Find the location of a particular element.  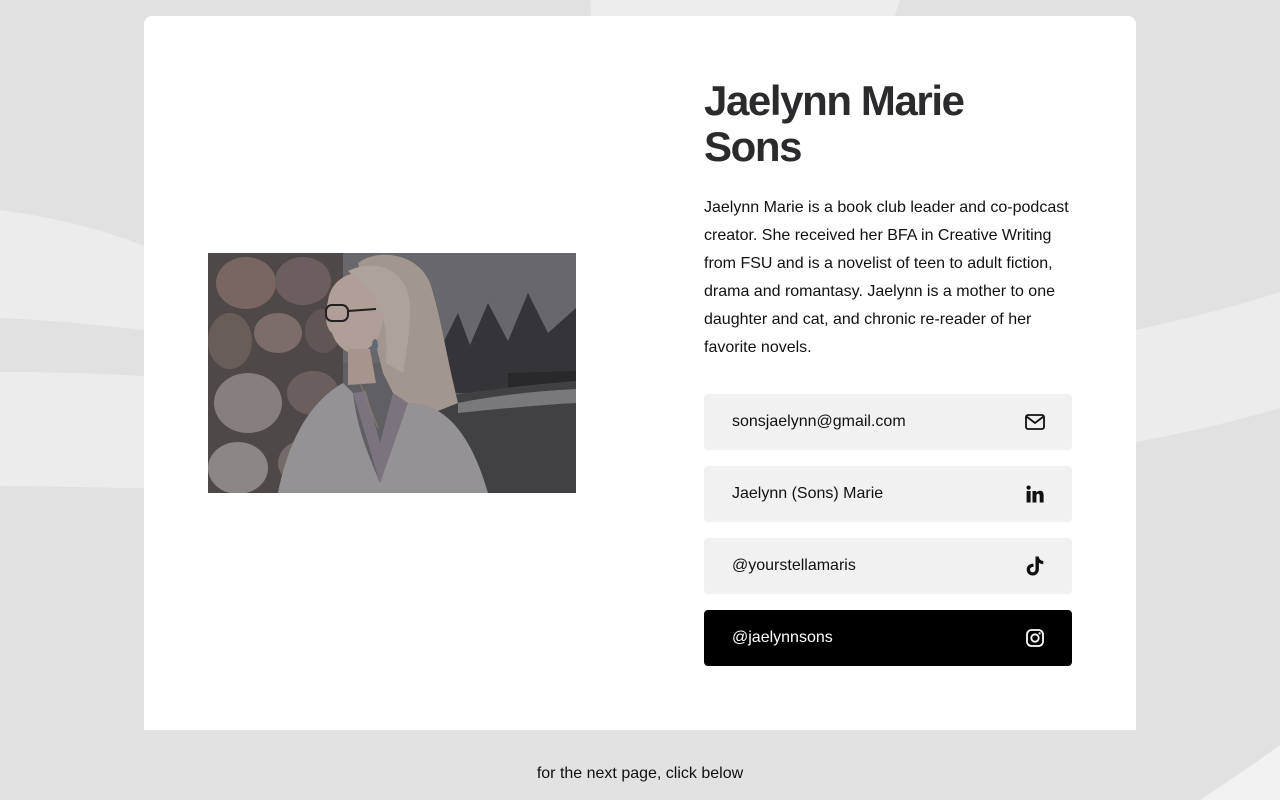

tiktok-icon is located at coordinates (1035, 566).